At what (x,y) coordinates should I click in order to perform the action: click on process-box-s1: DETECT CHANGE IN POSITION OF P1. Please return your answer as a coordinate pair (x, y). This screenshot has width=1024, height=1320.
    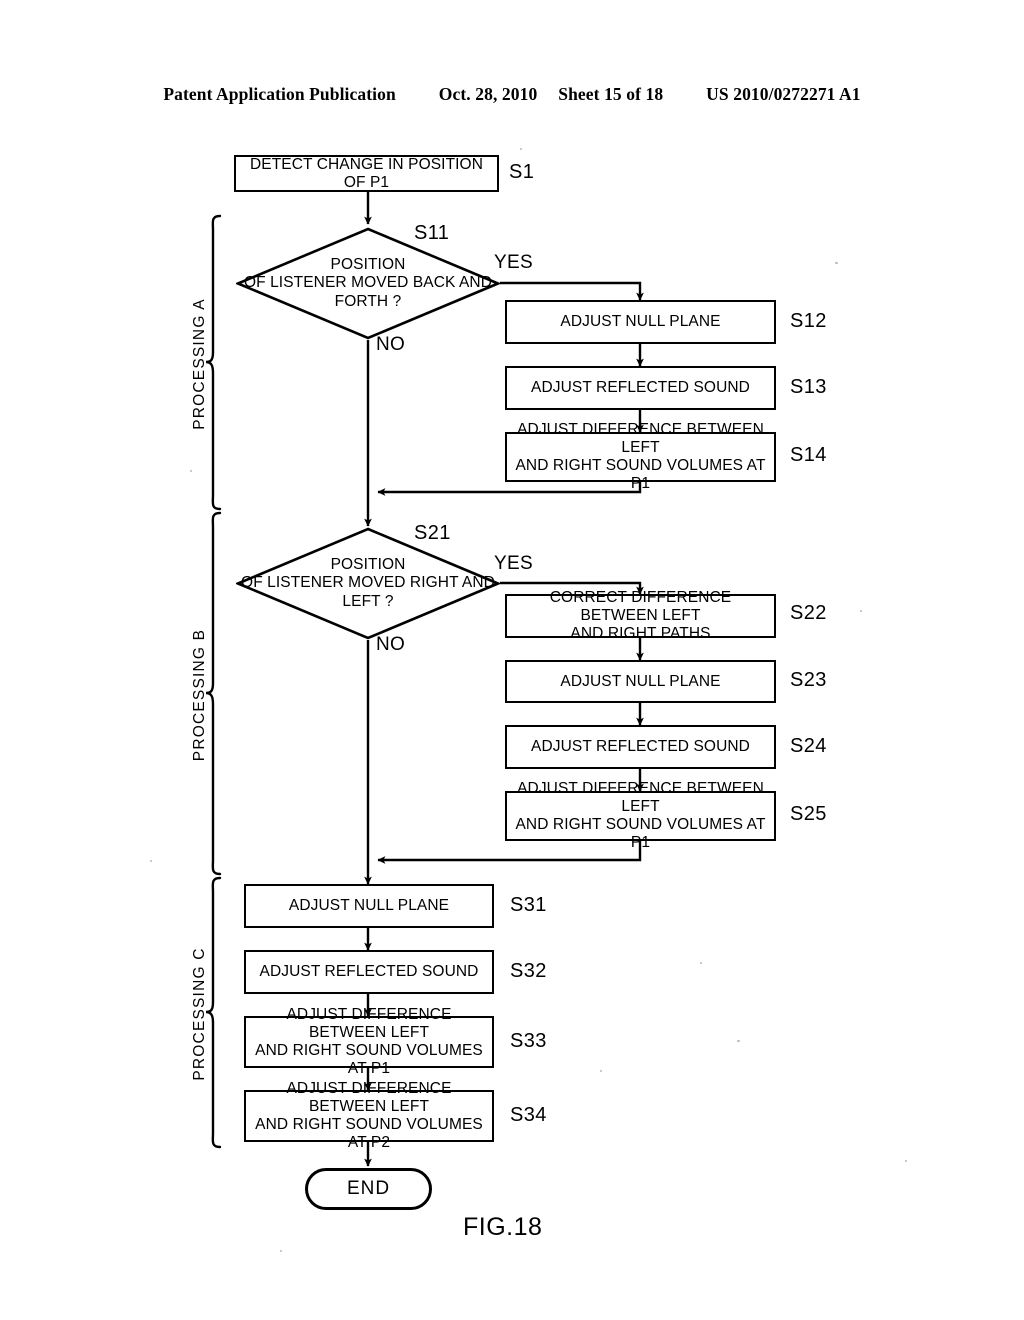
    Looking at the image, I should click on (366, 173).